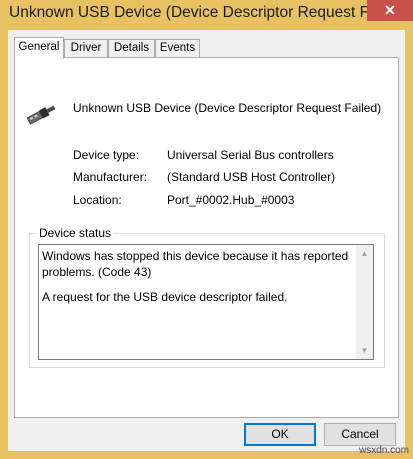  What do you see at coordinates (177, 48) in the screenshot?
I see `tab-events: Events` at bounding box center [177, 48].